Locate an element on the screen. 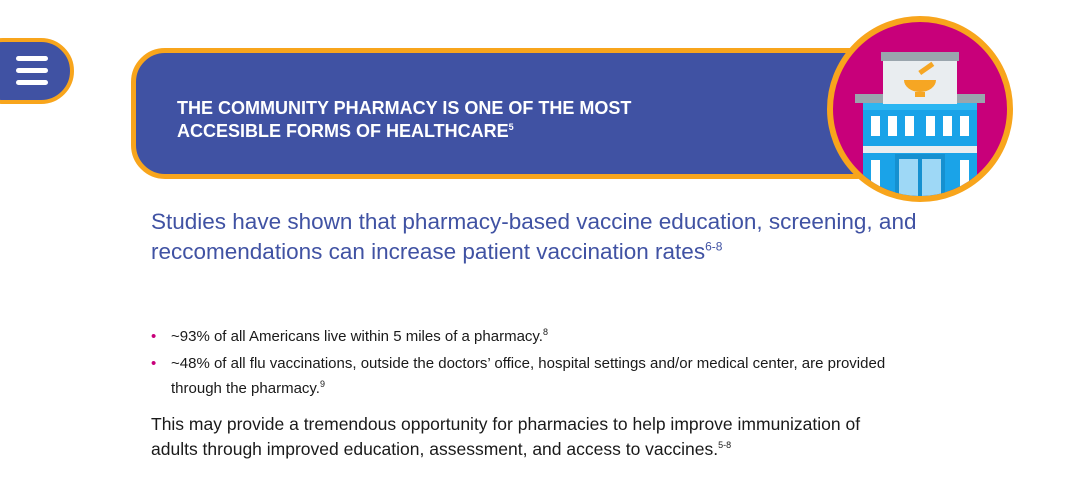 This screenshot has height=493, width=1070. pharmacy-building-icon is located at coordinates (920, 124).